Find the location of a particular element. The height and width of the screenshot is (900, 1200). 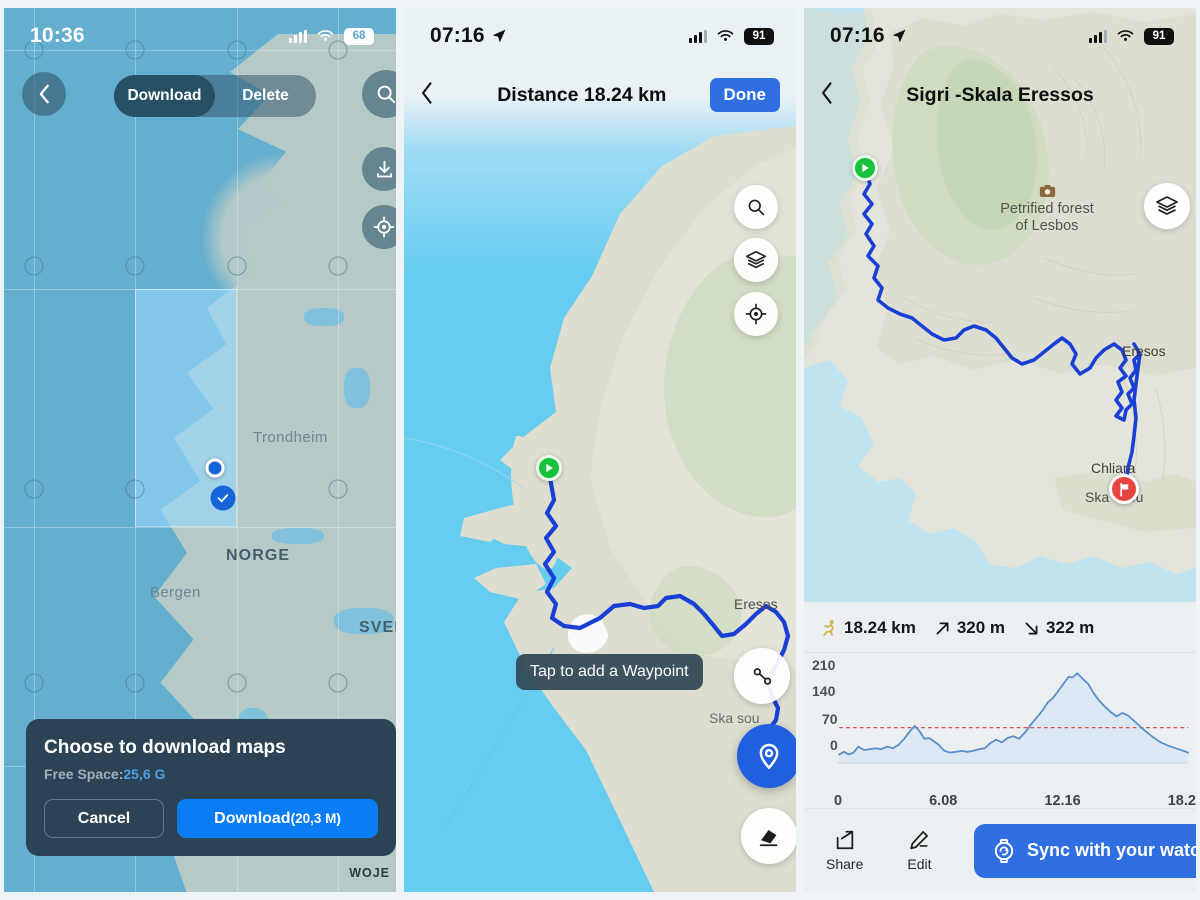

free-space-row: Free Space:25,6 G is located at coordinates (211, 774).